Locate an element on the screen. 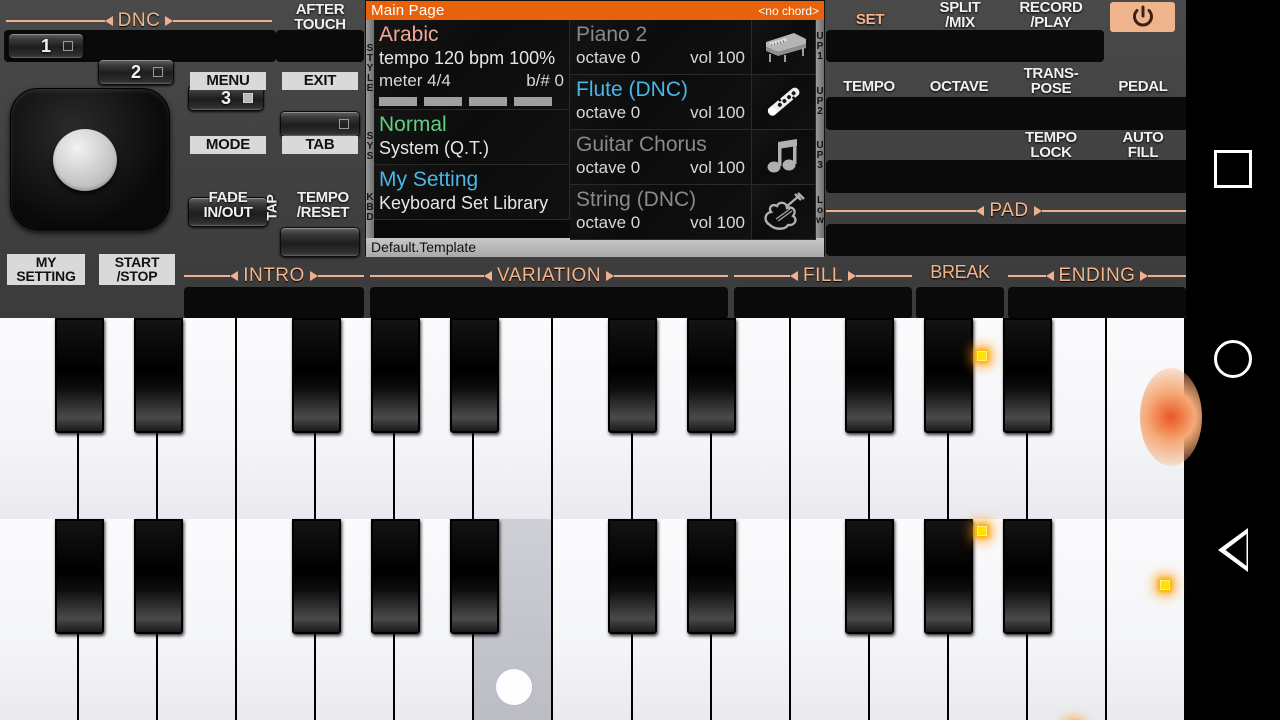 Image resolution: width=1280 pixels, height=720 pixels. part-up2-values: octave 0 vol 100 is located at coordinates (660, 113).